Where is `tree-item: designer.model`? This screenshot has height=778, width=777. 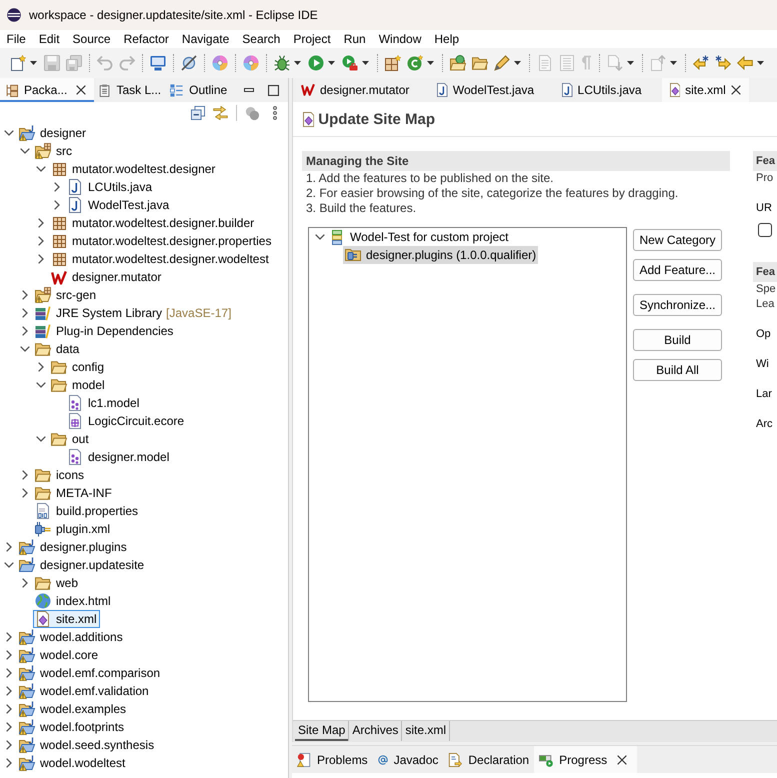
tree-item: designer.model is located at coordinates (118, 457).